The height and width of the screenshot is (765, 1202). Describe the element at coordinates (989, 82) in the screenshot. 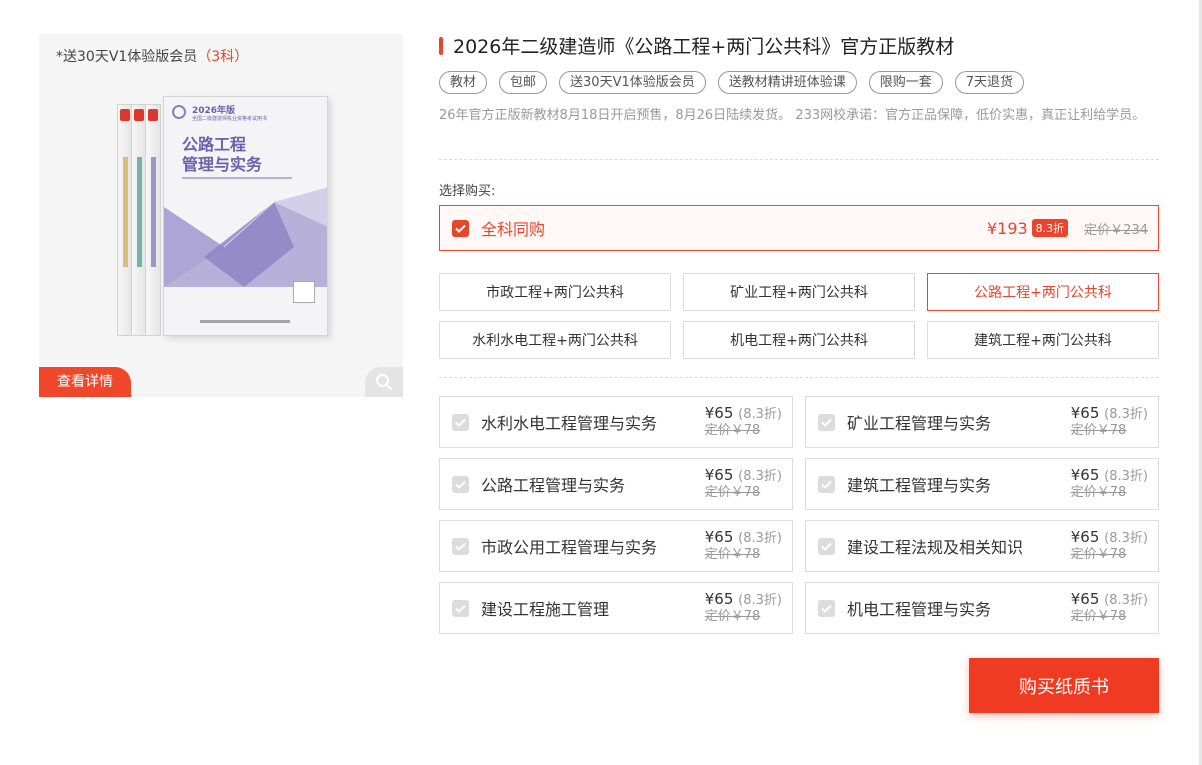

I see `tag: 7天退货` at that location.